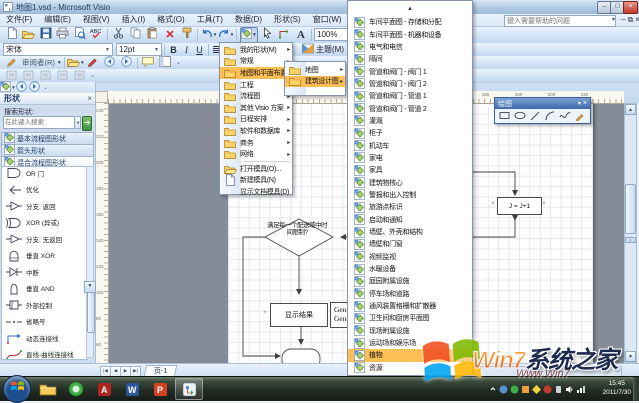  Describe the element at coordinates (550, 116) in the screenshot. I see `arcT-icon` at that location.